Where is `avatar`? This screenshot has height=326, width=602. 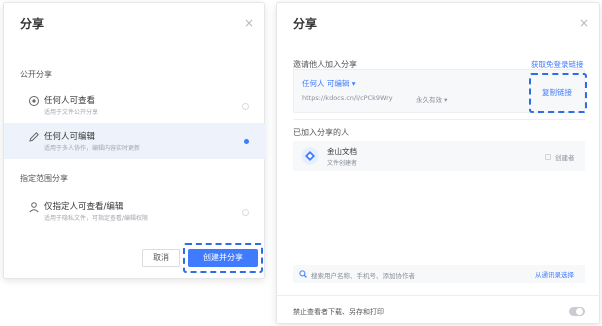
avatar is located at coordinates (310, 156).